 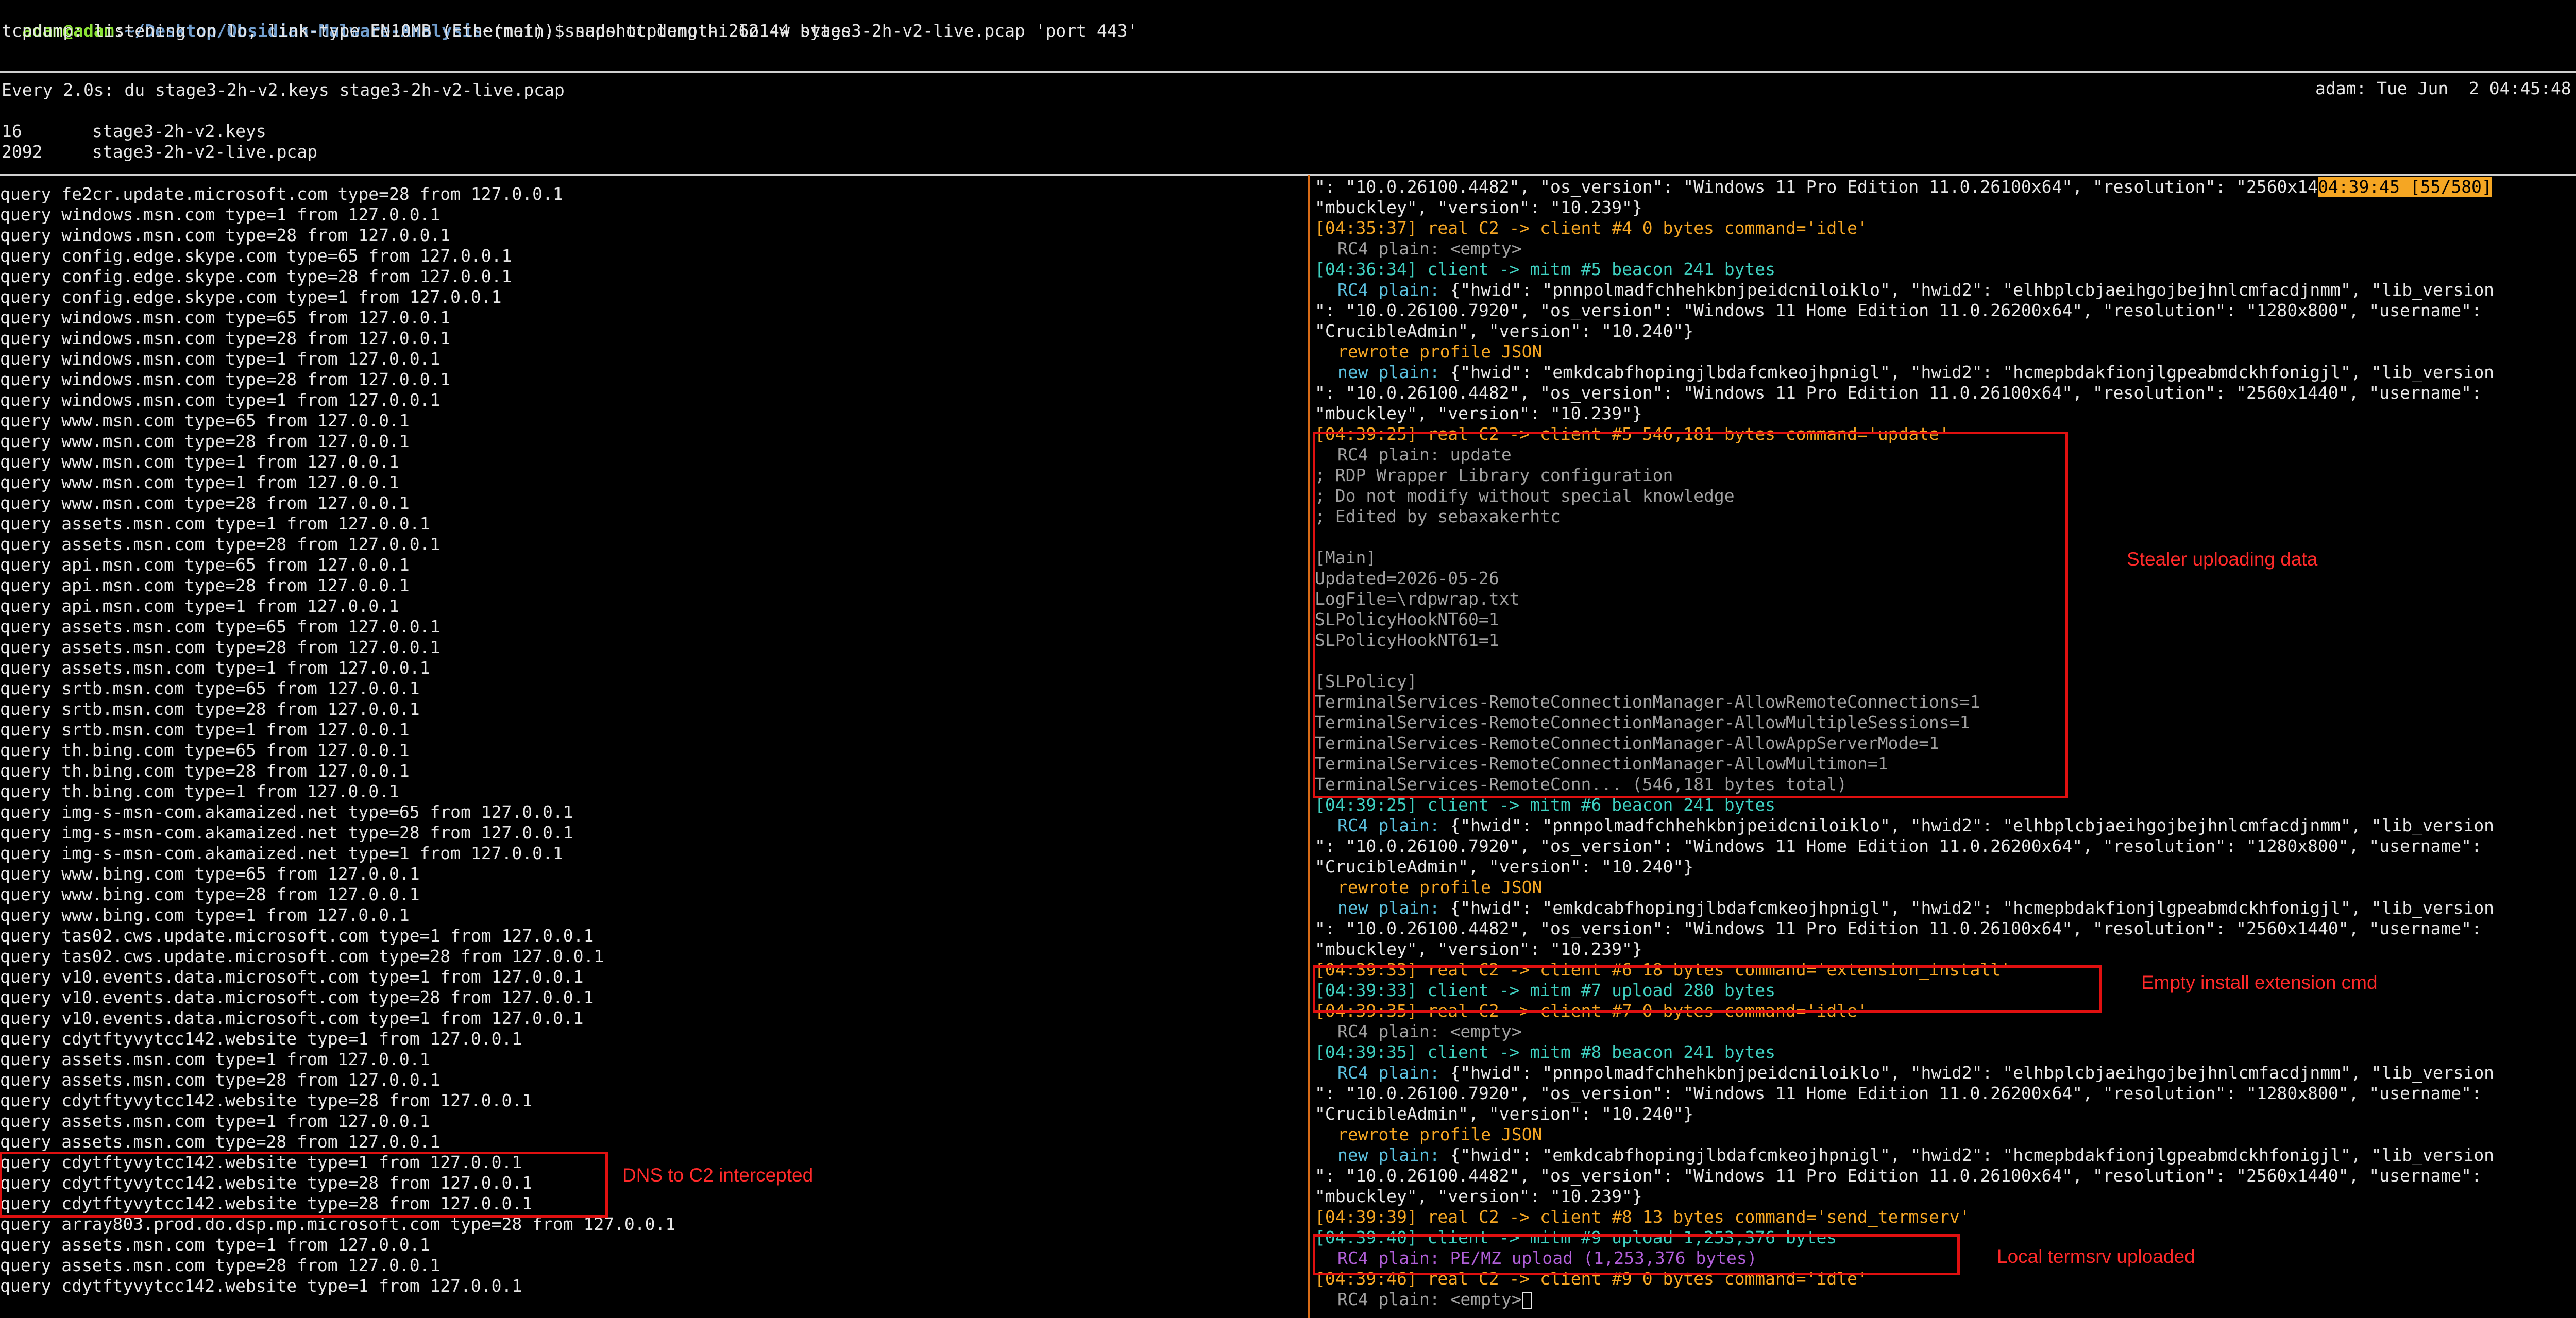 I want to click on dns-query-line: query api.msn.com type=28 from 127.0.0.1, so click(x=205, y=585).